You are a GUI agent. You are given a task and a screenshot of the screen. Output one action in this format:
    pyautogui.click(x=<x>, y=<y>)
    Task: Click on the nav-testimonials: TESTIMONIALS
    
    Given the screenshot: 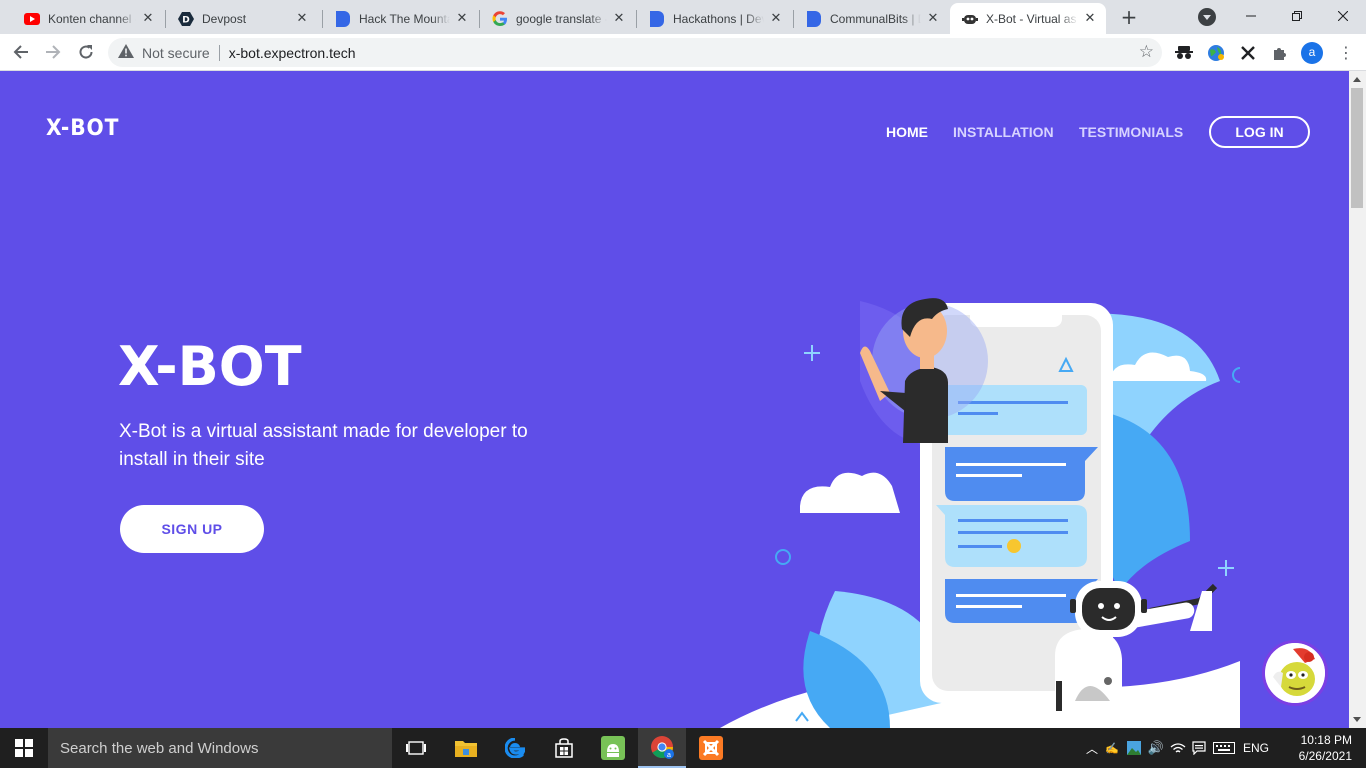 What is the action you would take?
    pyautogui.click(x=1131, y=132)
    